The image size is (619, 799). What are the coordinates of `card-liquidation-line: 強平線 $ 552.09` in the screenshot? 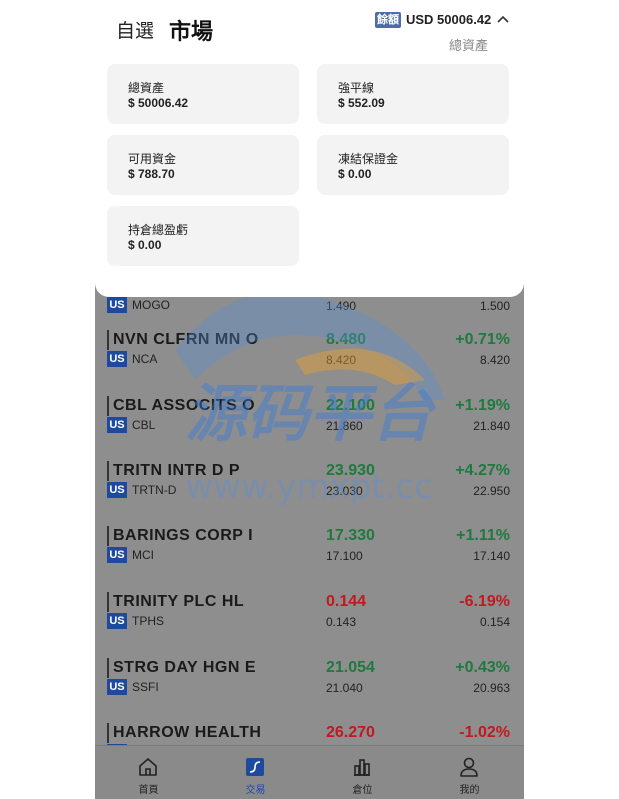 It's located at (413, 94).